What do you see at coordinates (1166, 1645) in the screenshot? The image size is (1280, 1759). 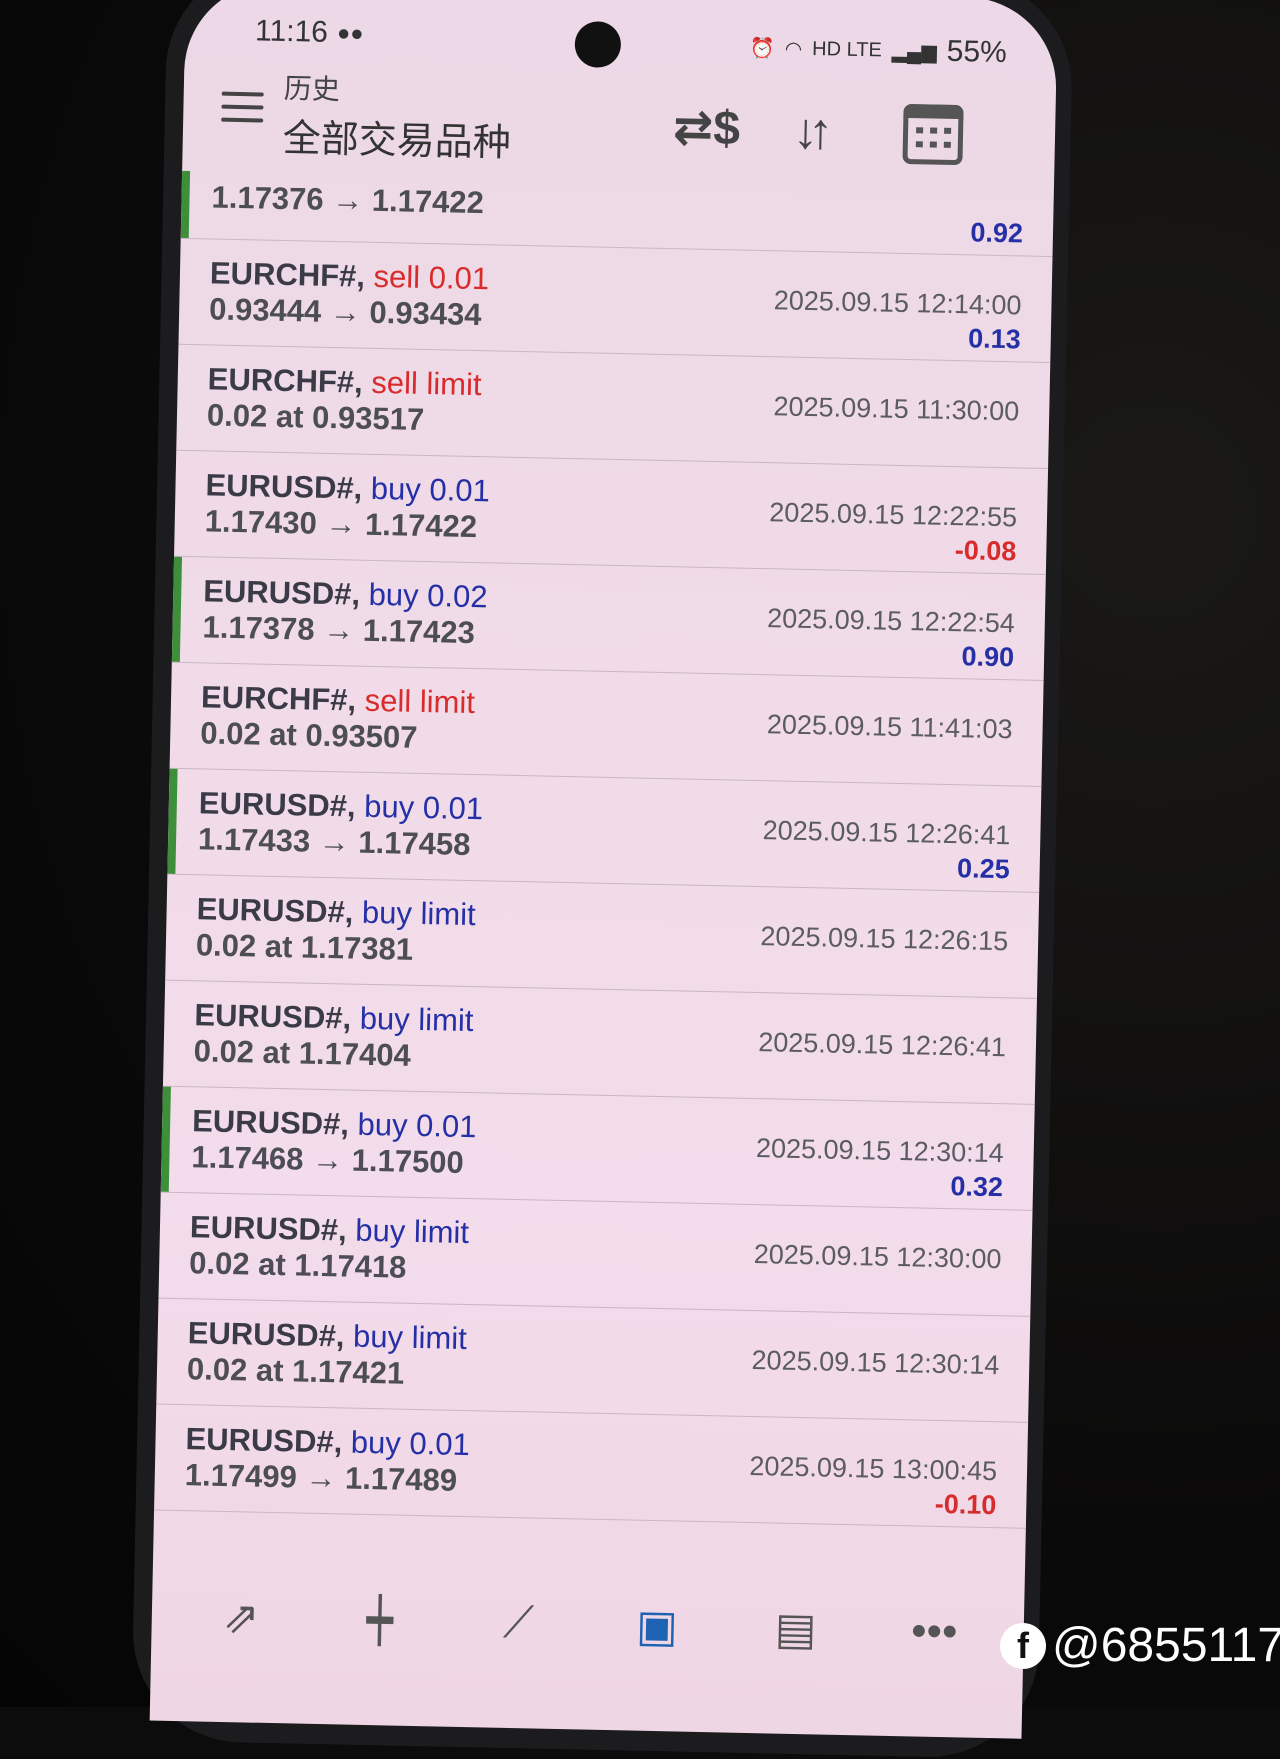 I see `watermark-text: @6855117` at bounding box center [1166, 1645].